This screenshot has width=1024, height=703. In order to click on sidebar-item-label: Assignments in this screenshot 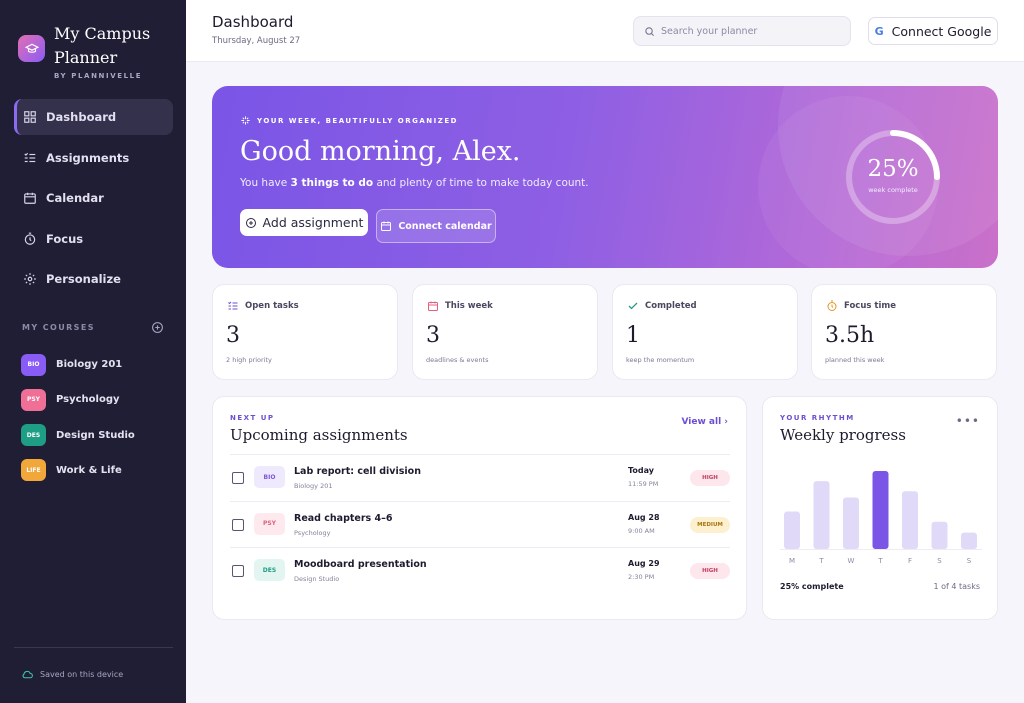, I will do `click(88, 157)`.